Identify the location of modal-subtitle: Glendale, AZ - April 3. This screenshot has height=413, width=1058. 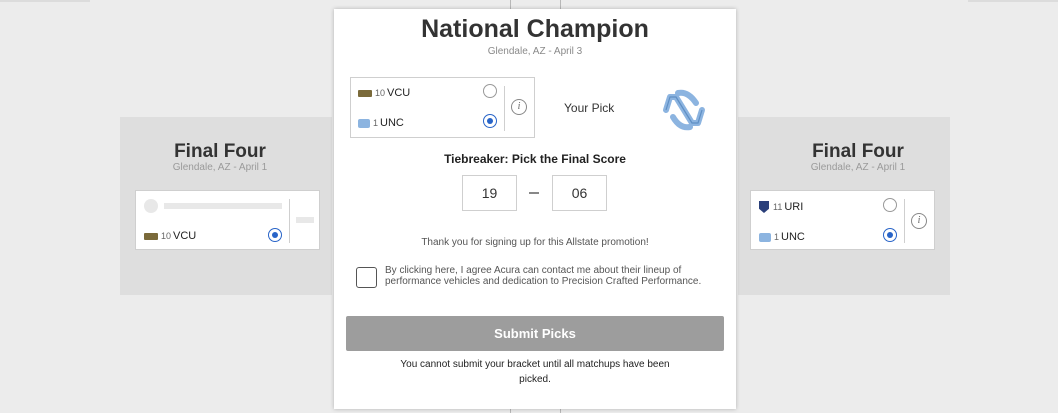
(535, 51).